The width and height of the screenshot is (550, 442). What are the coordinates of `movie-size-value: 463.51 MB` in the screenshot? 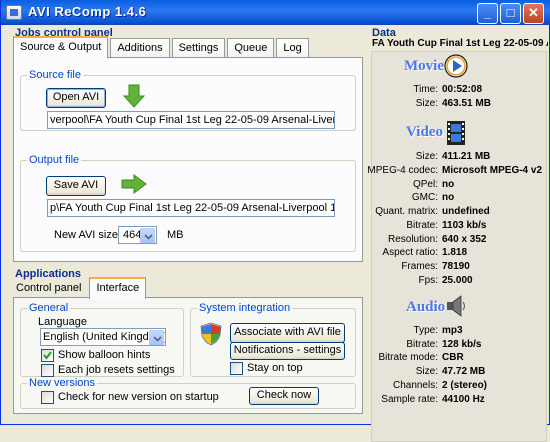 It's located at (466, 103).